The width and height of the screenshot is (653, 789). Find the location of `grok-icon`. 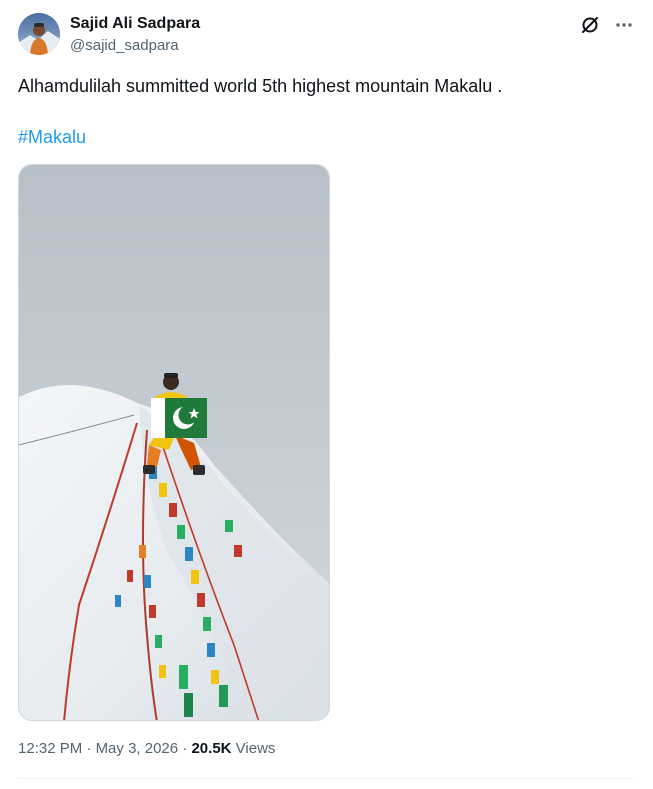

grok-icon is located at coordinates (590, 25).